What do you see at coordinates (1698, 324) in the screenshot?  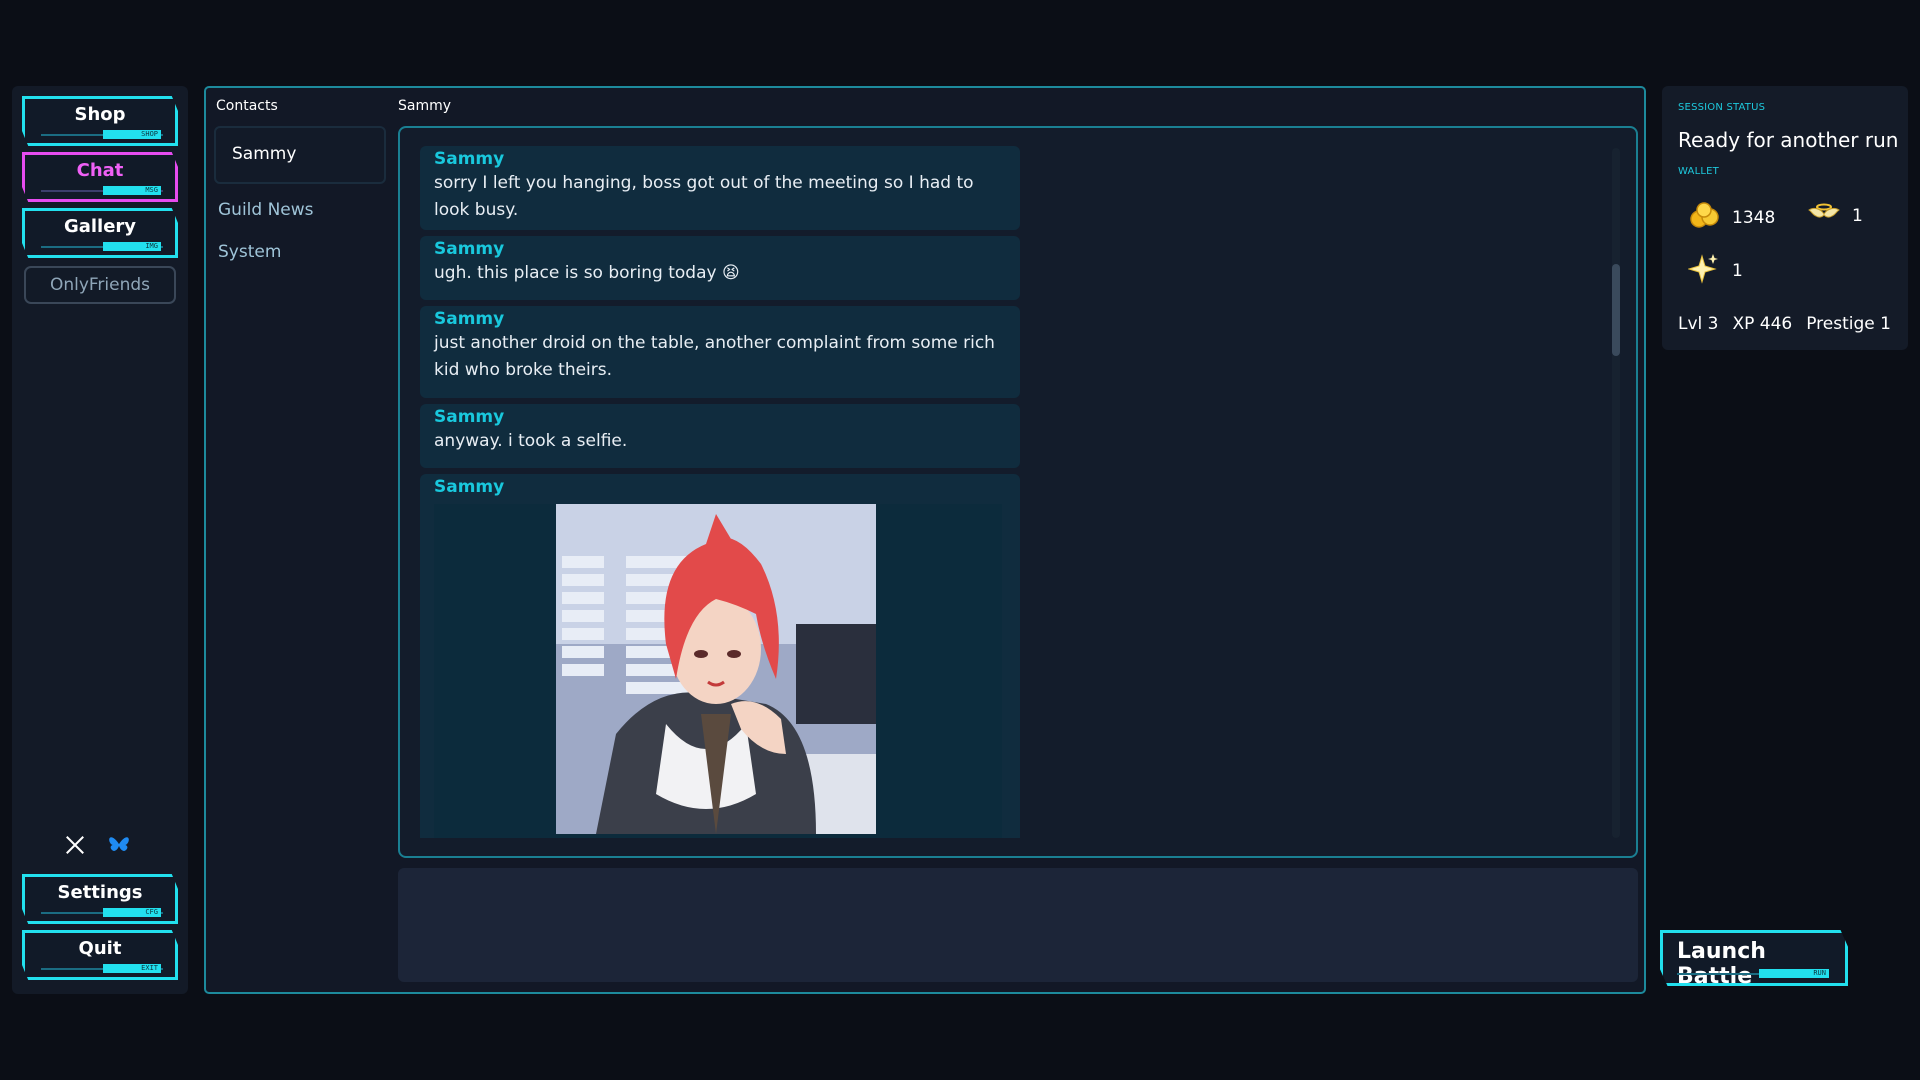 I see `level-value: Lvl 3` at bounding box center [1698, 324].